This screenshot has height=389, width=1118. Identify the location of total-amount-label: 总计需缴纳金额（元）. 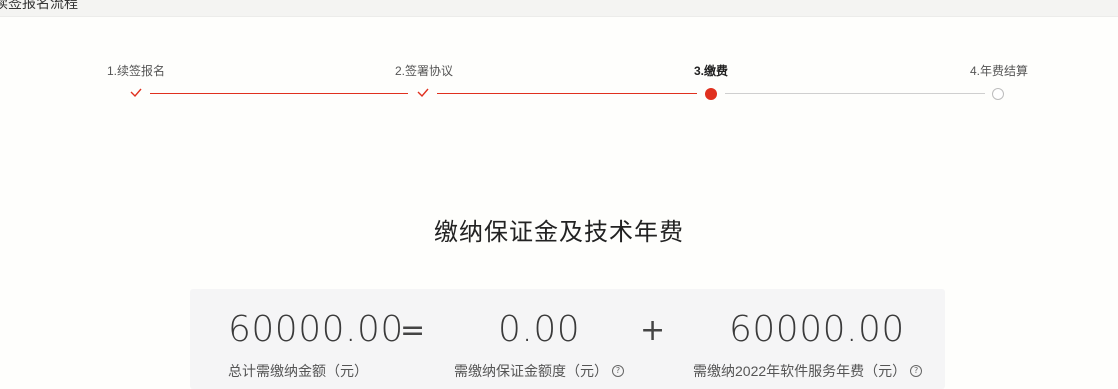
(298, 371).